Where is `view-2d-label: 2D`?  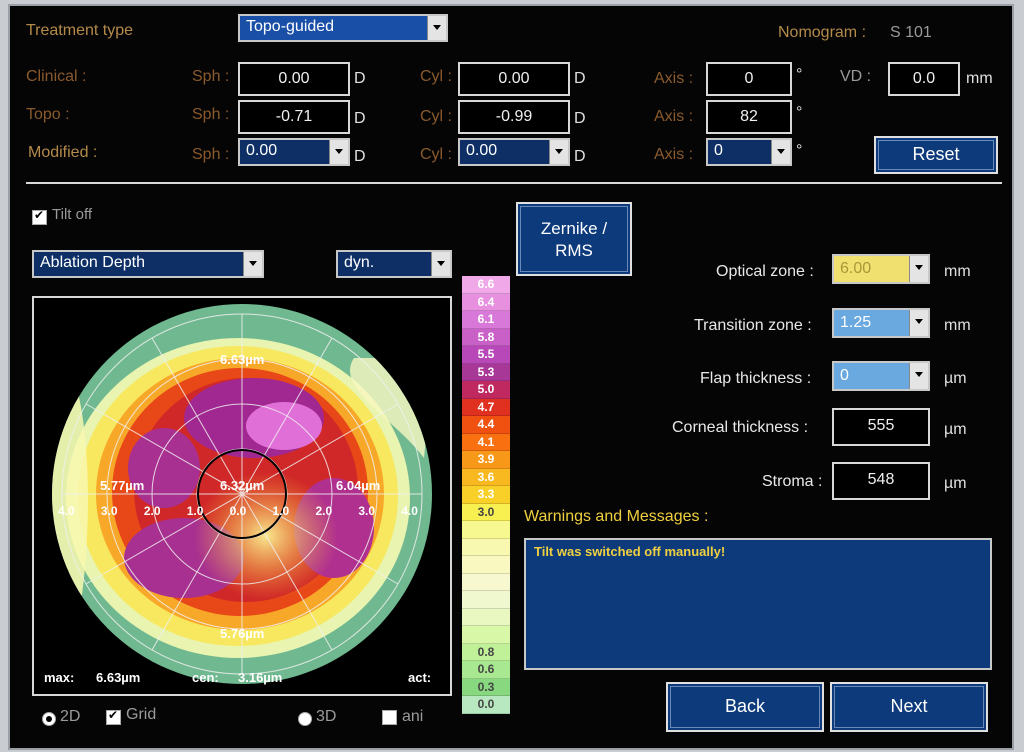
view-2d-label: 2D is located at coordinates (70, 716).